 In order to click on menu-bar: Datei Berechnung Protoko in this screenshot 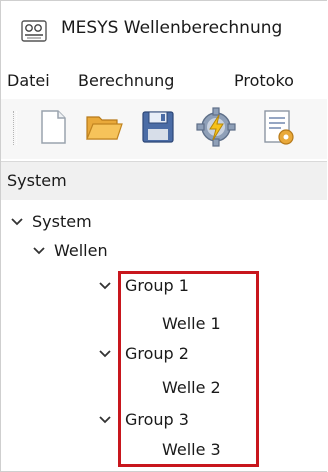, I will do `click(164, 79)`.